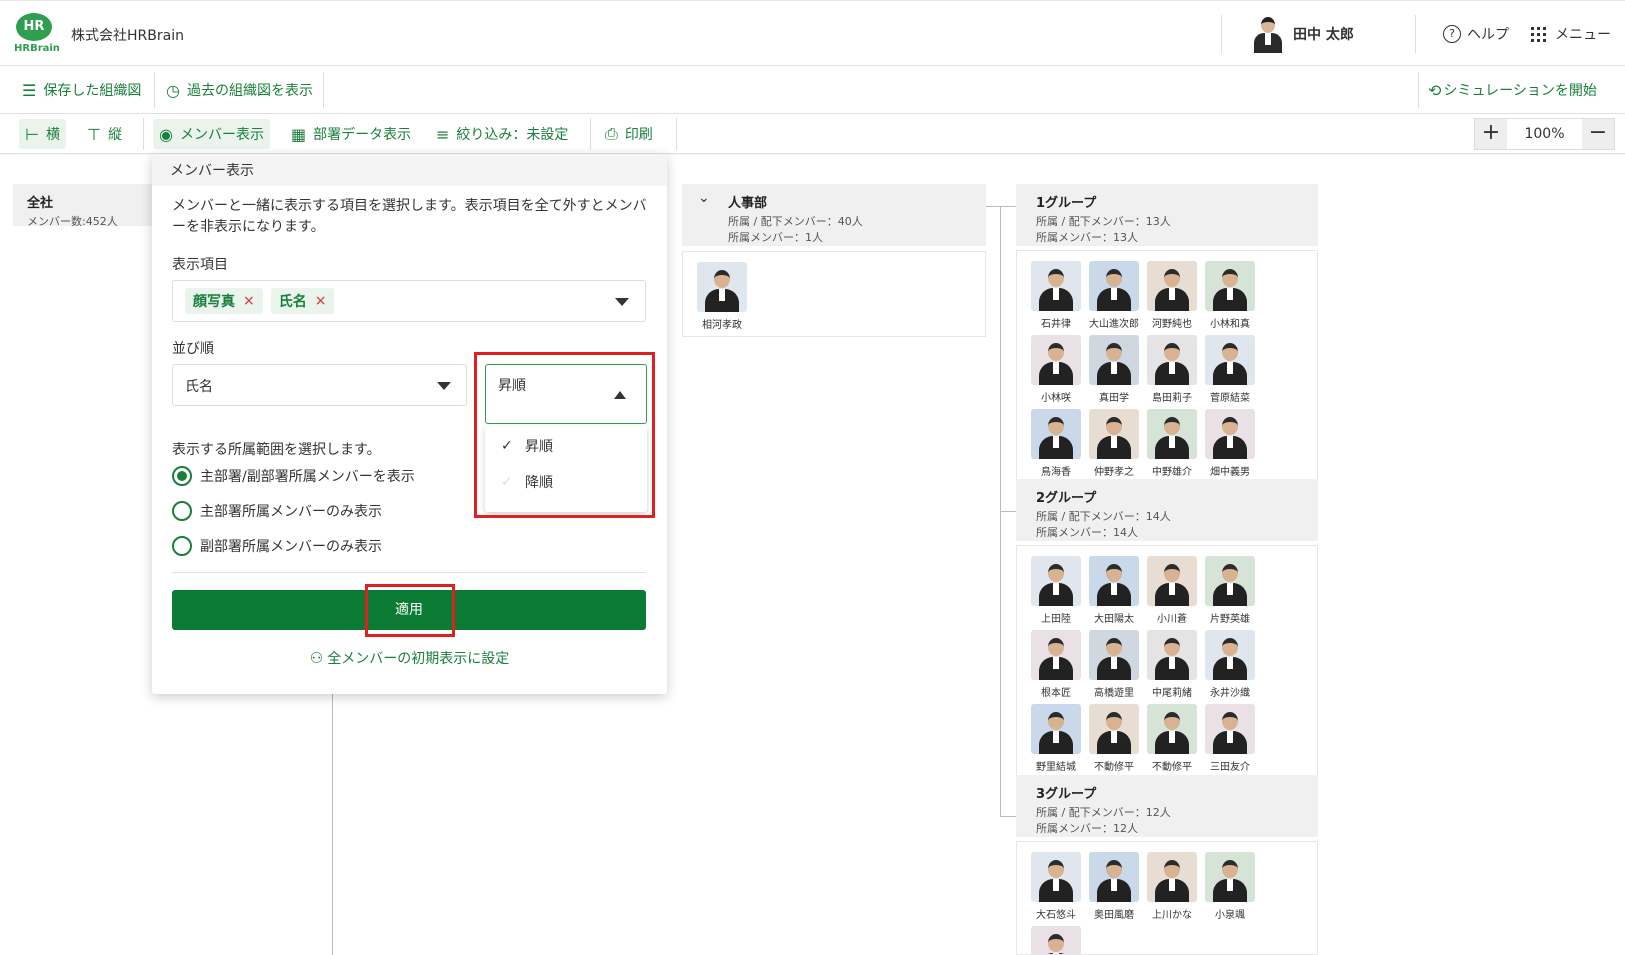 The height and width of the screenshot is (955, 1625). What do you see at coordinates (704, 198) in the screenshot?
I see `collapse-chevron-icon: ⌄` at bounding box center [704, 198].